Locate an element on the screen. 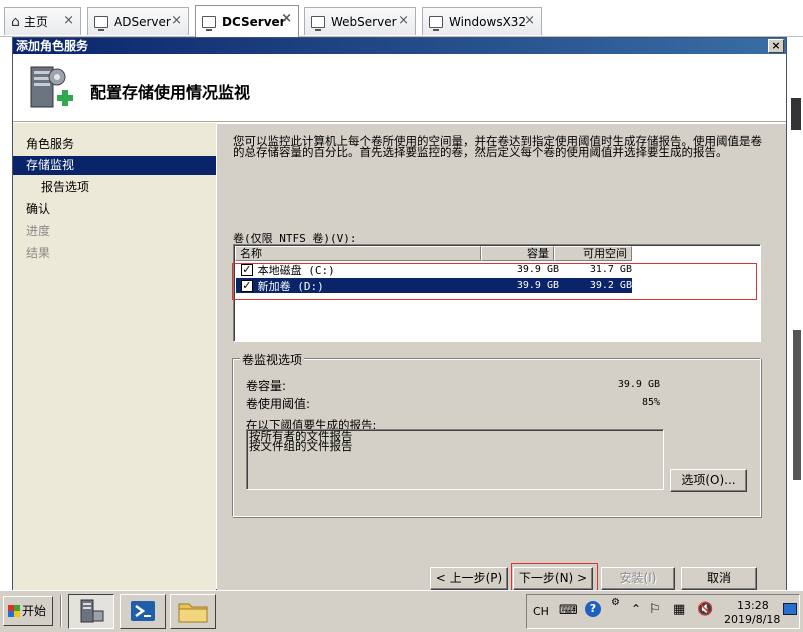  next-button: 下一步(N) > is located at coordinates (553, 578).